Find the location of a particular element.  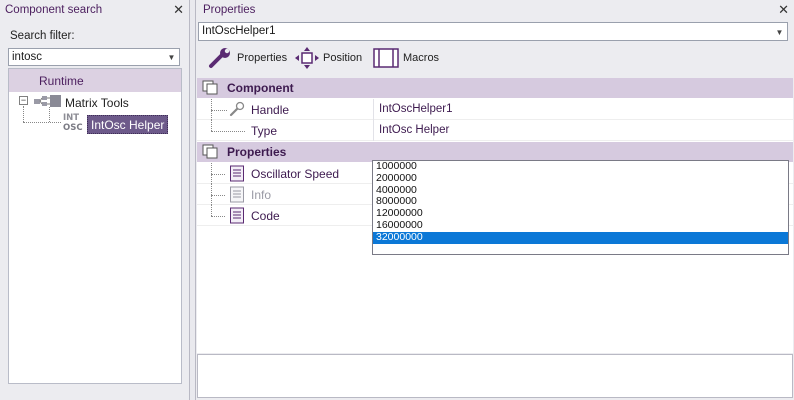

prop-value-handle: IntOscHelper1 is located at coordinates (416, 109).